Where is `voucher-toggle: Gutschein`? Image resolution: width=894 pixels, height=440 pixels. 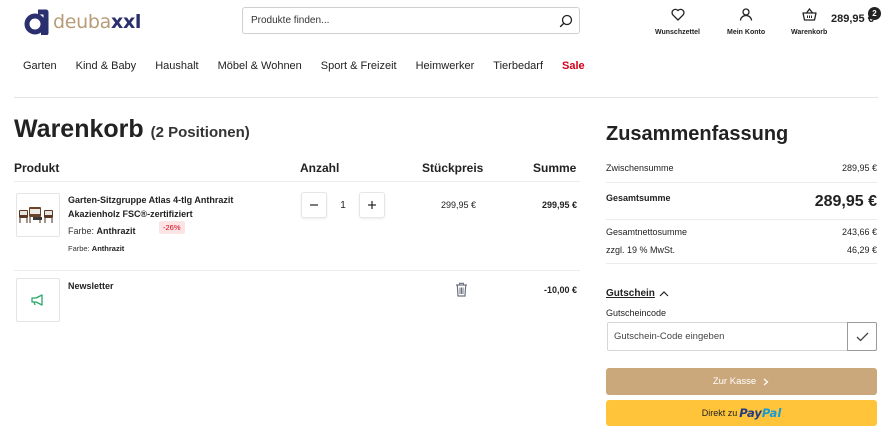
voucher-toggle: Gutschein is located at coordinates (637, 293).